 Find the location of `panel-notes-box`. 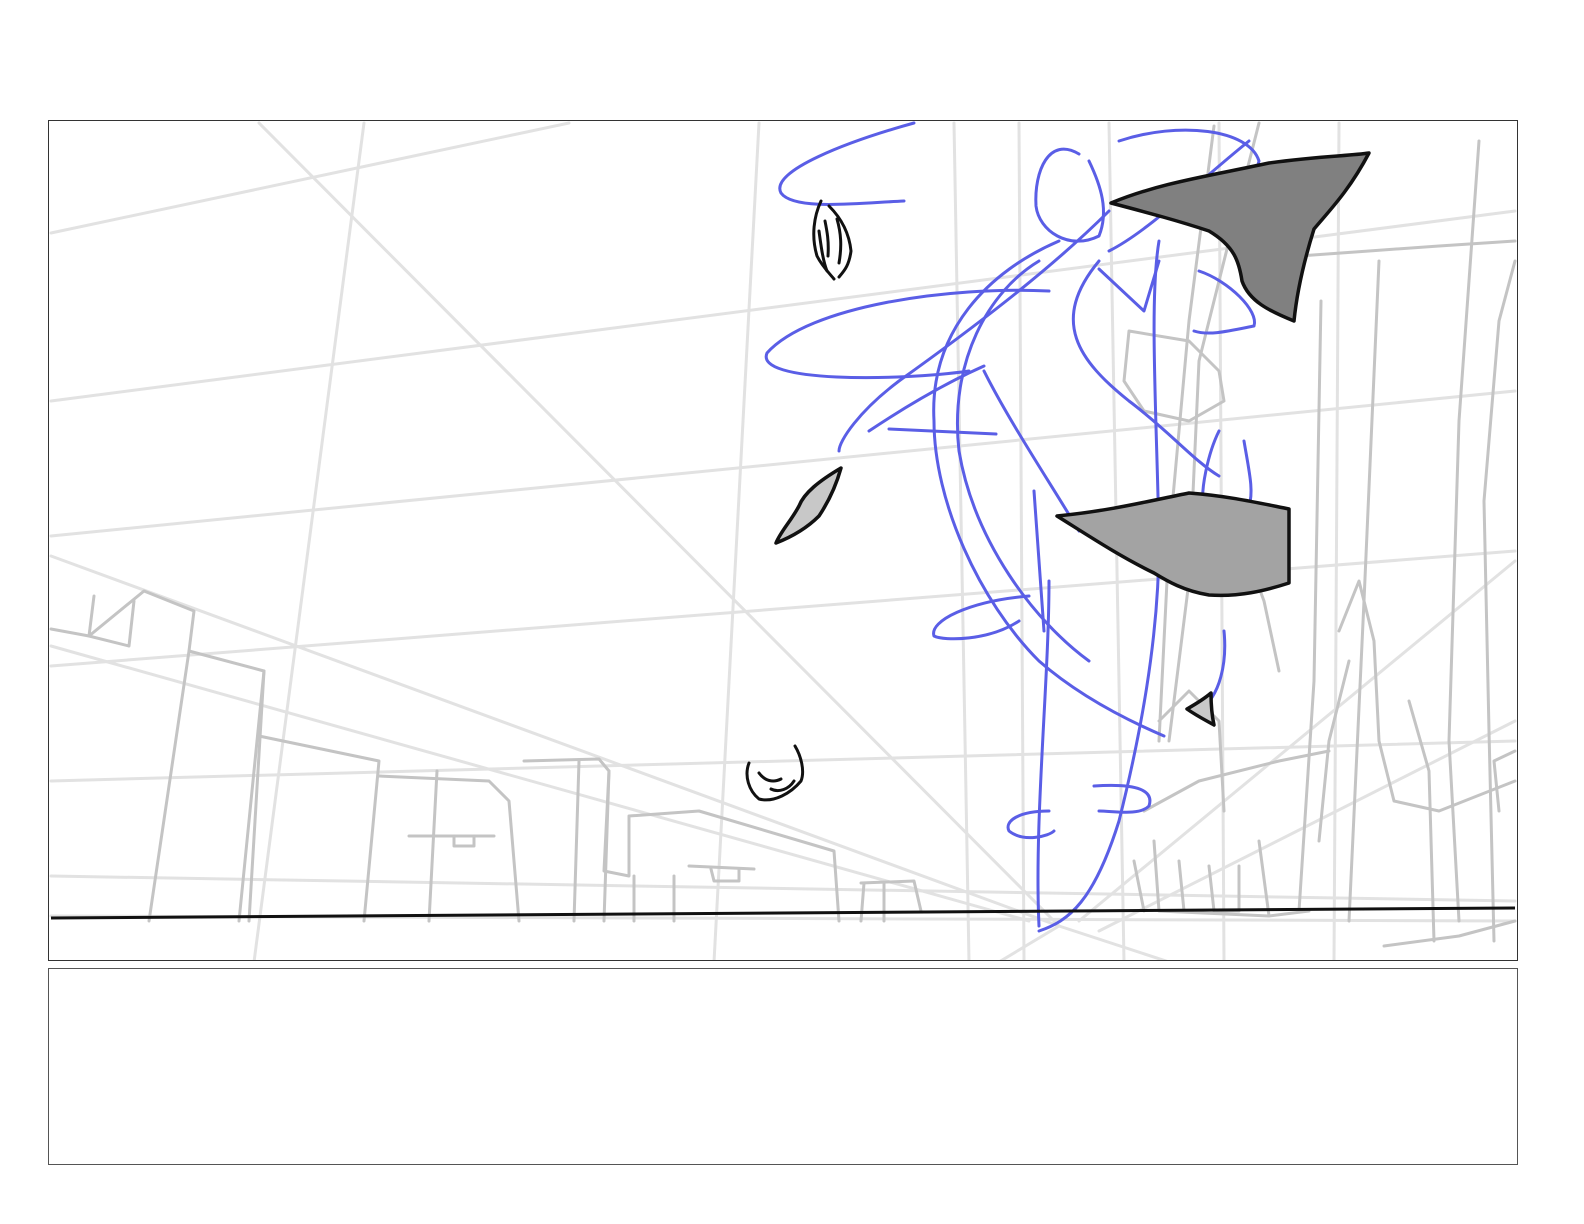

panel-notes-box is located at coordinates (783, 1066).